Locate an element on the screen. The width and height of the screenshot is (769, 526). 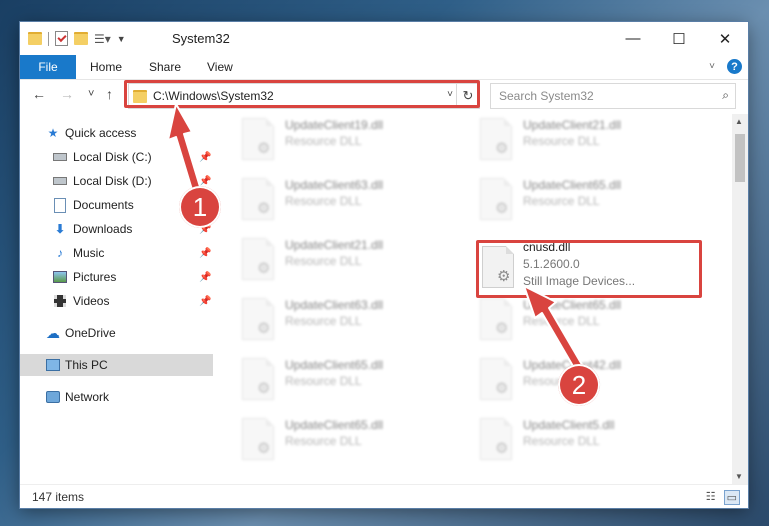
close-button: ✕ is located at coordinates (725, 38).